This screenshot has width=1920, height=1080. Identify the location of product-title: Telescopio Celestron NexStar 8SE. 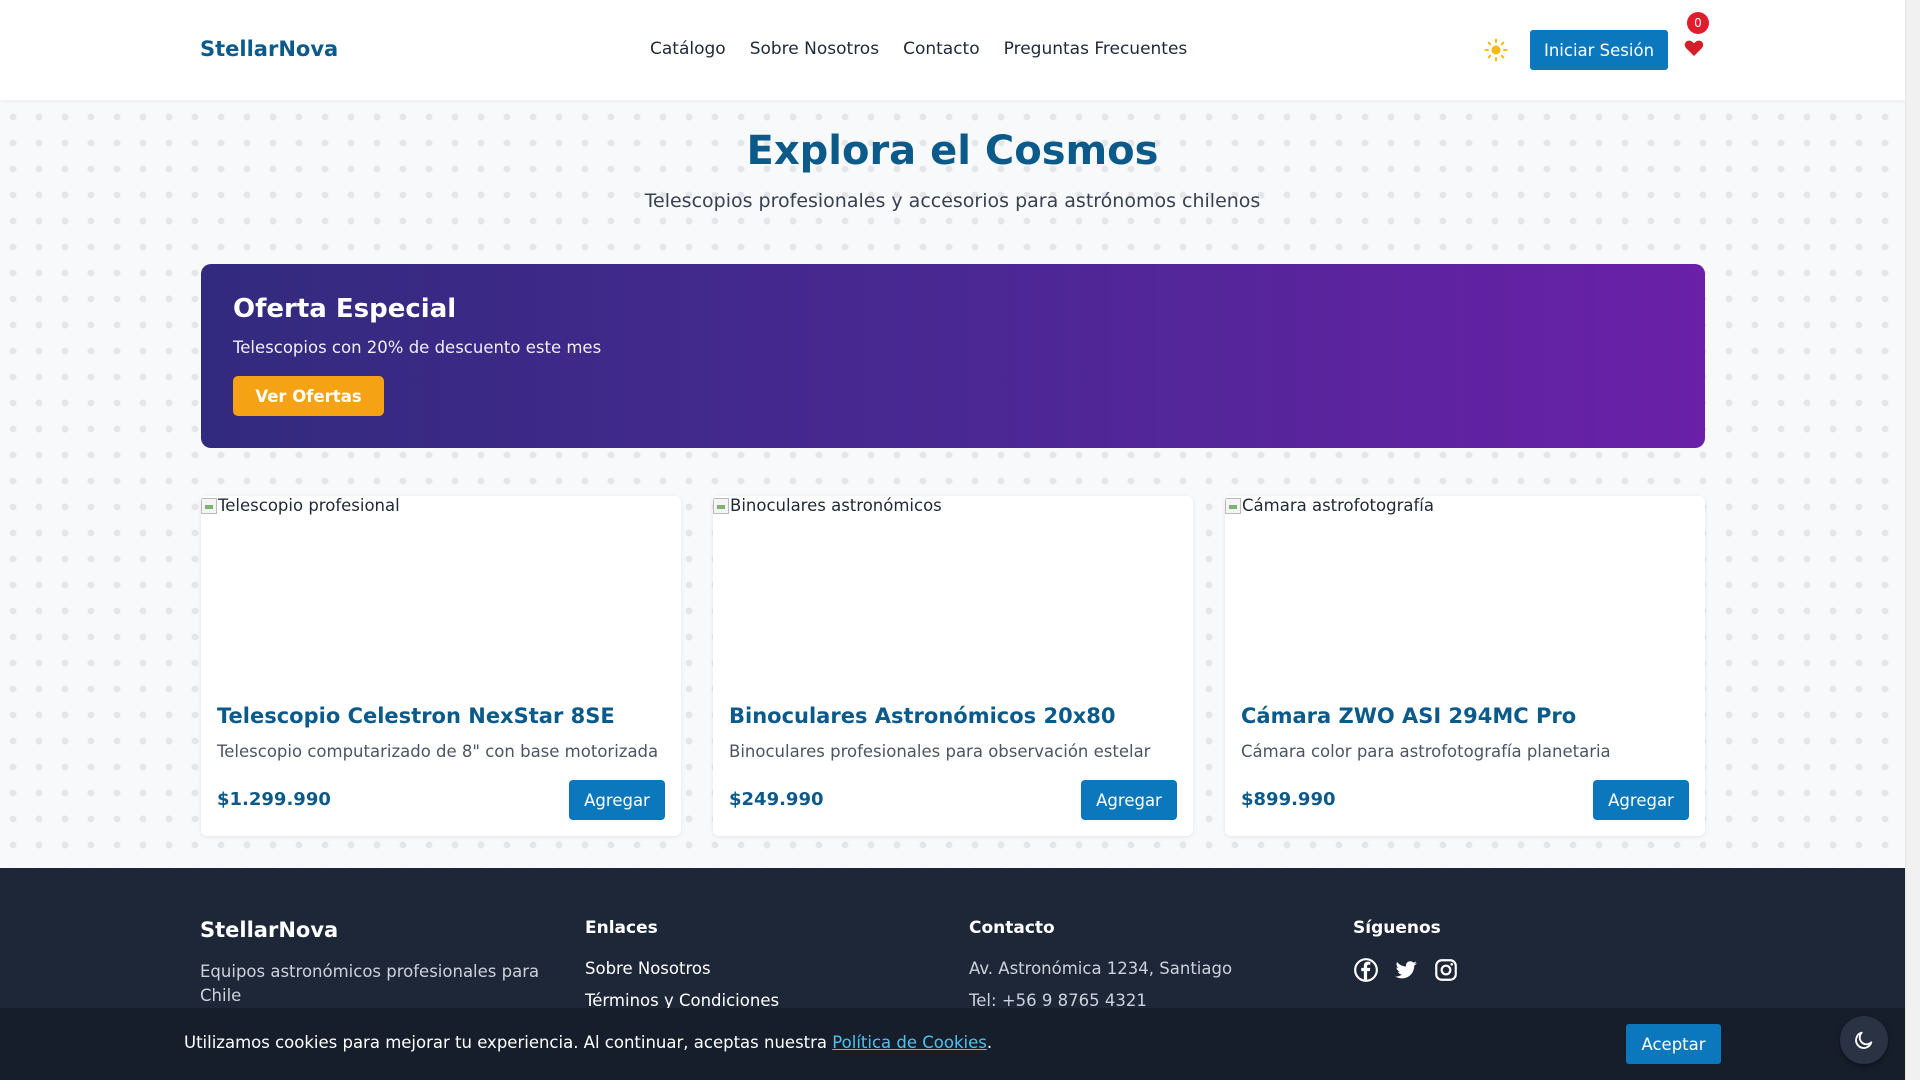
(416, 716).